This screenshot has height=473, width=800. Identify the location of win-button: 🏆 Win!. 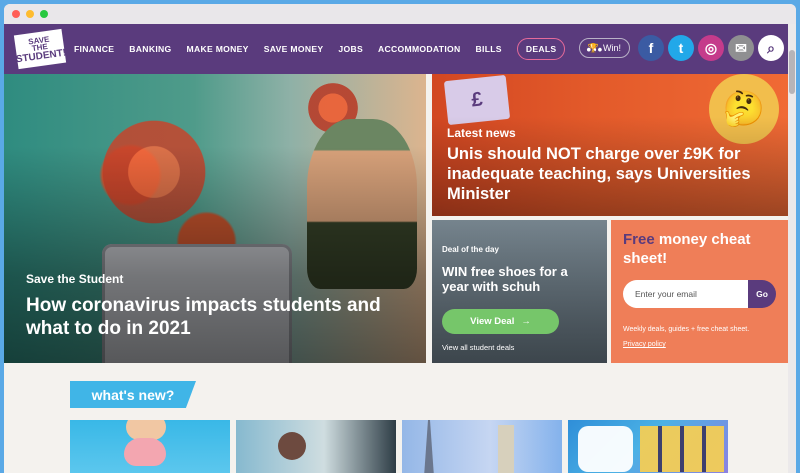
(604, 48).